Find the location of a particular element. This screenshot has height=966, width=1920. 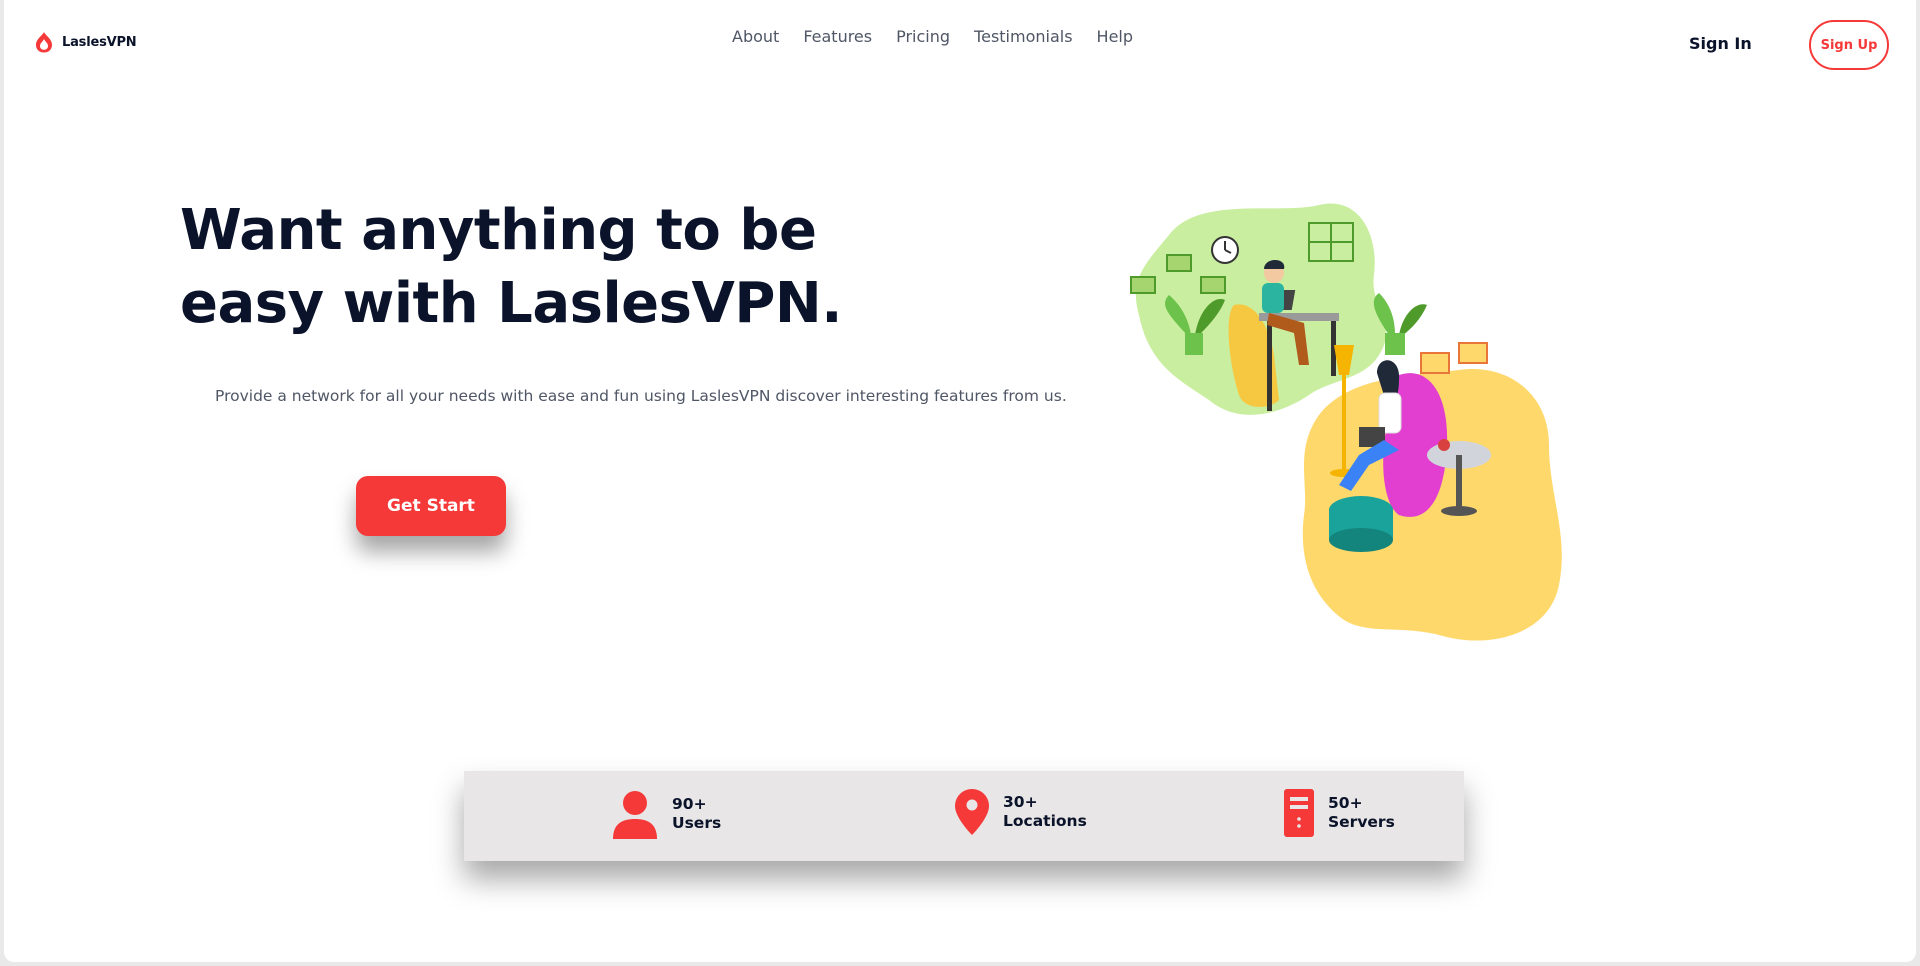

stat-servers: 50+ Servers is located at coordinates (1339, 813).